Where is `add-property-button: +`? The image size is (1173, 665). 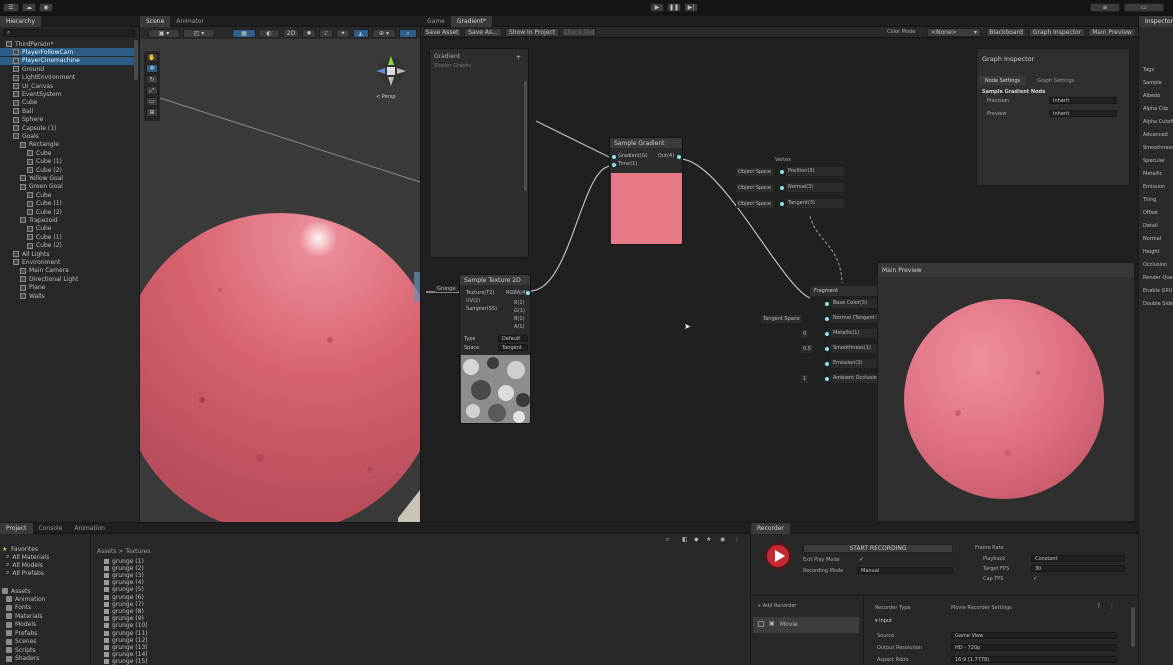
add-property-button: + is located at coordinates (518, 57).